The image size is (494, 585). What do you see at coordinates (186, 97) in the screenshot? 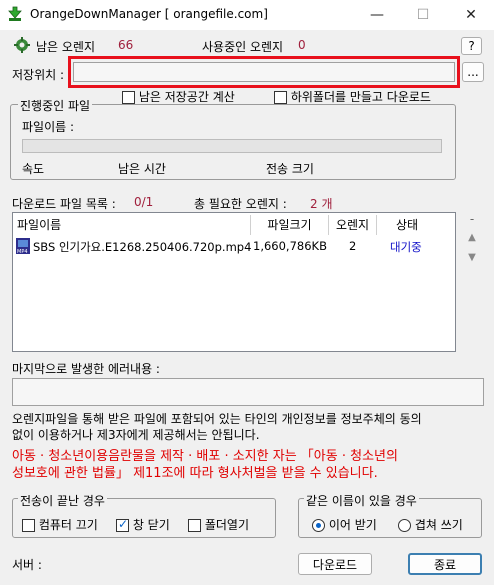
I see `check-space-label: 남은 저장공간 계산` at bounding box center [186, 97].